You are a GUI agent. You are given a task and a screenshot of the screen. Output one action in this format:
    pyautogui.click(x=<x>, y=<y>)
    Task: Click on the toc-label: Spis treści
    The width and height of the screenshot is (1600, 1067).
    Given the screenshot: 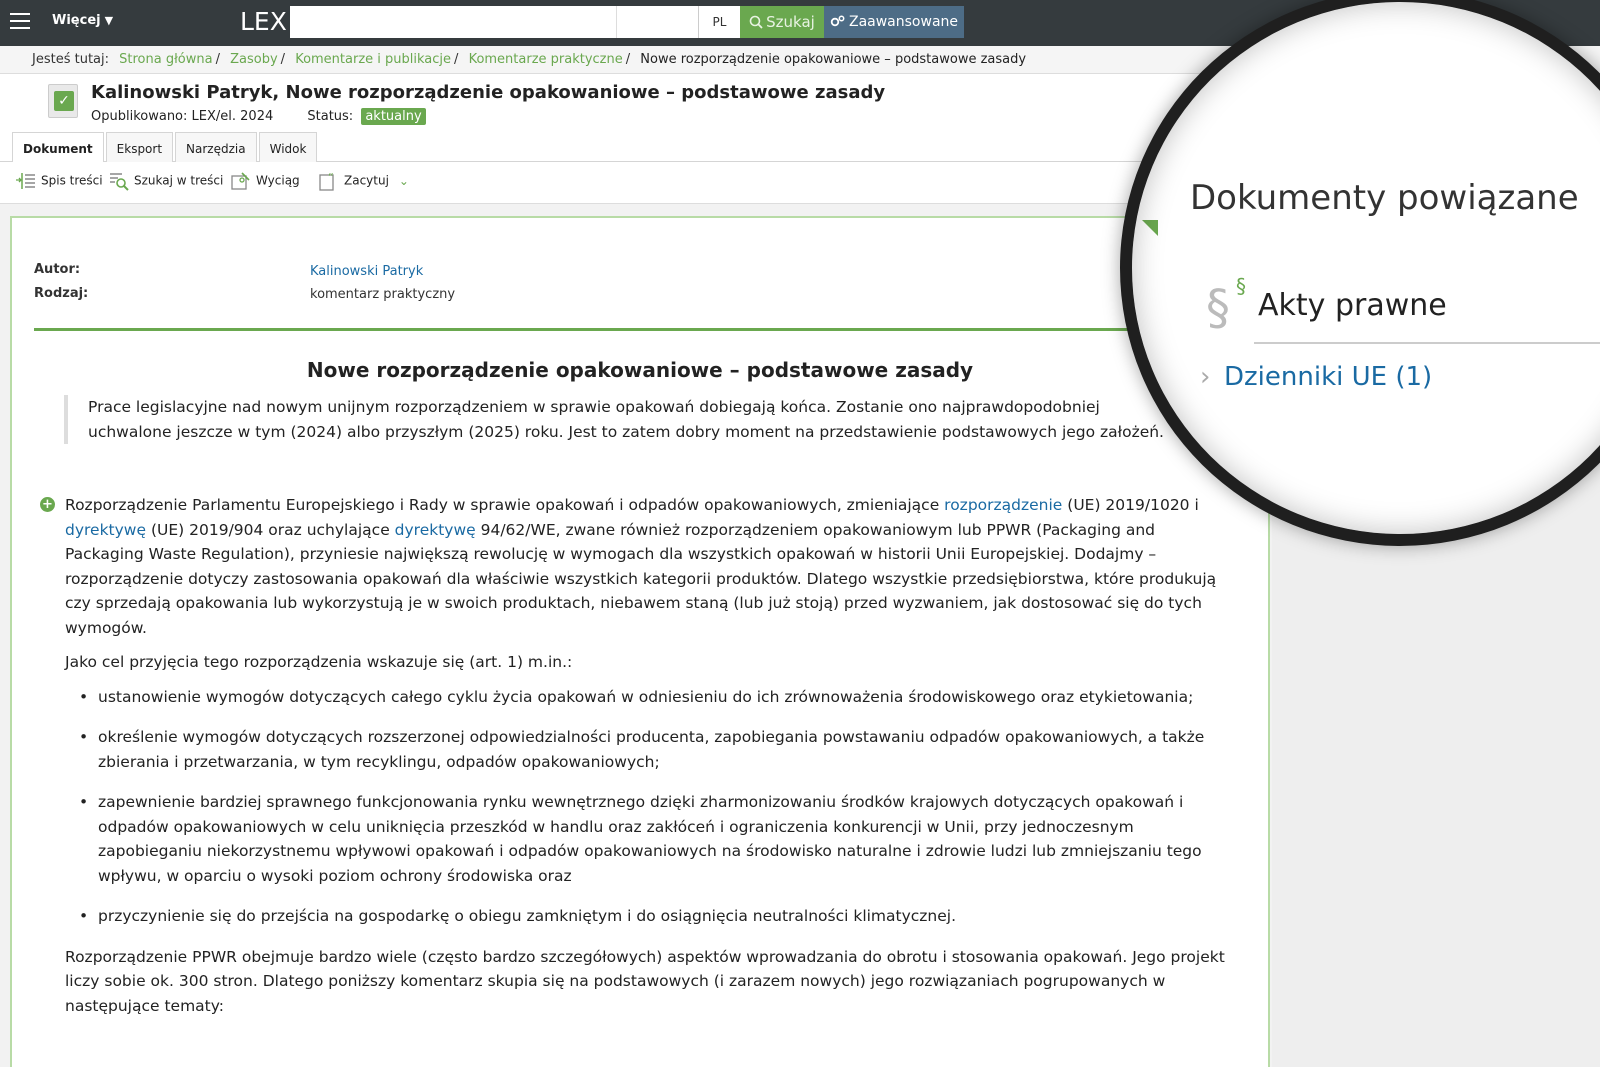 What is the action you would take?
    pyautogui.click(x=72, y=180)
    